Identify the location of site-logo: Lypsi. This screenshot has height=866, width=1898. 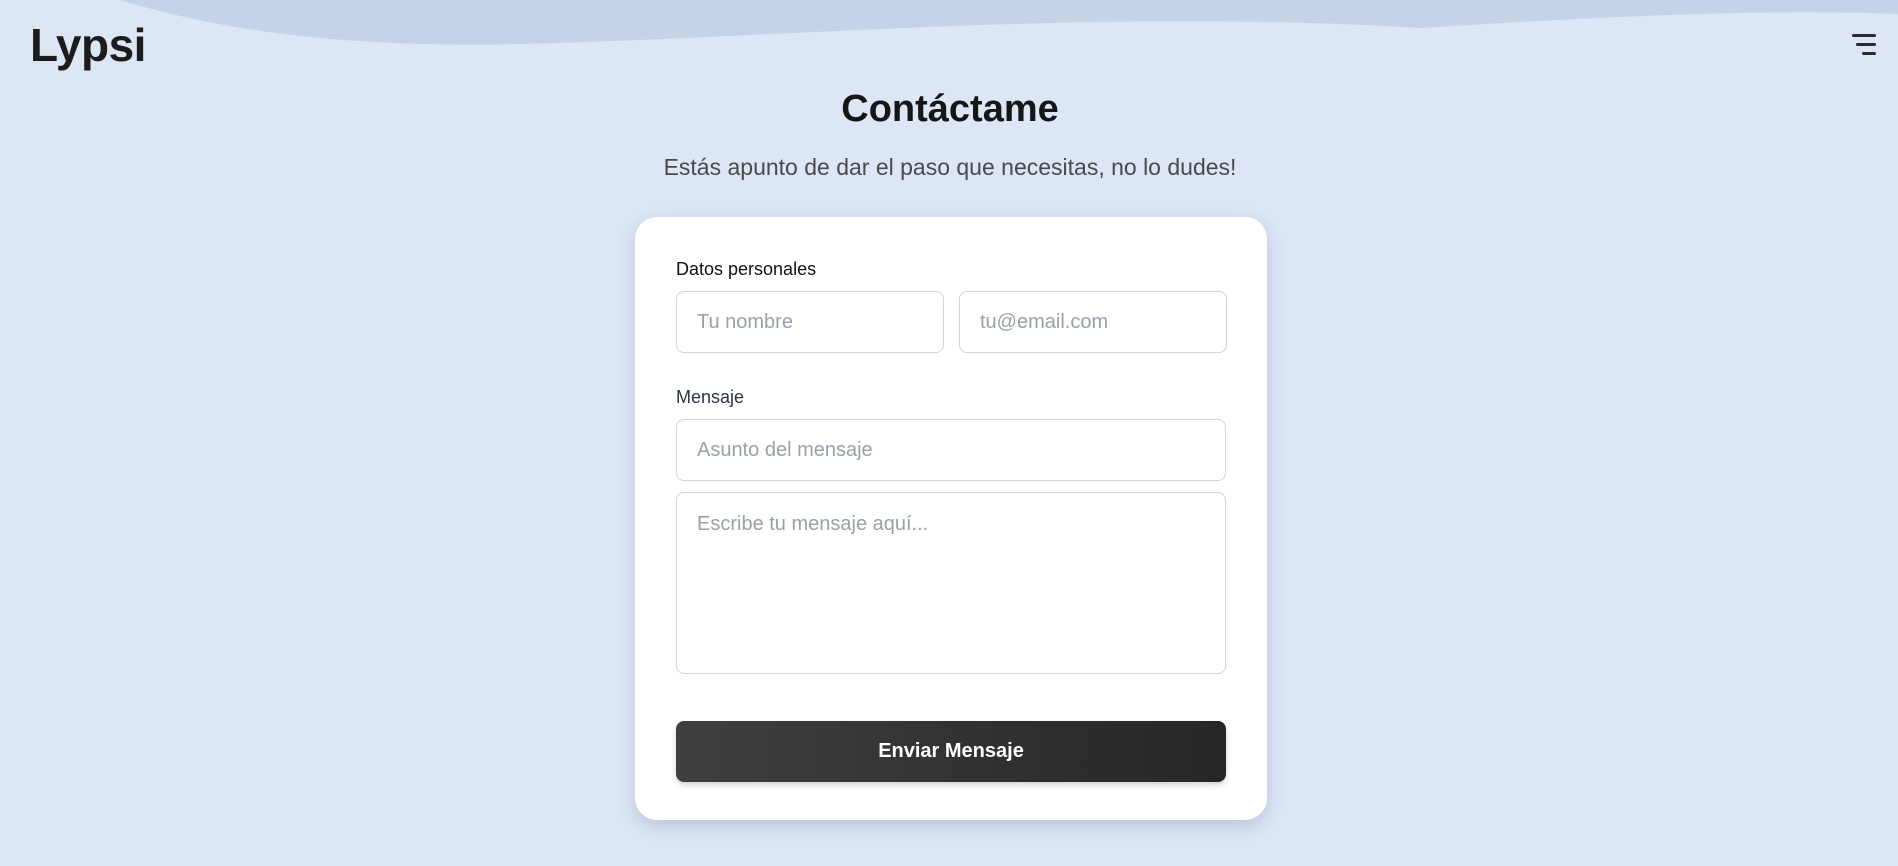
(88, 45).